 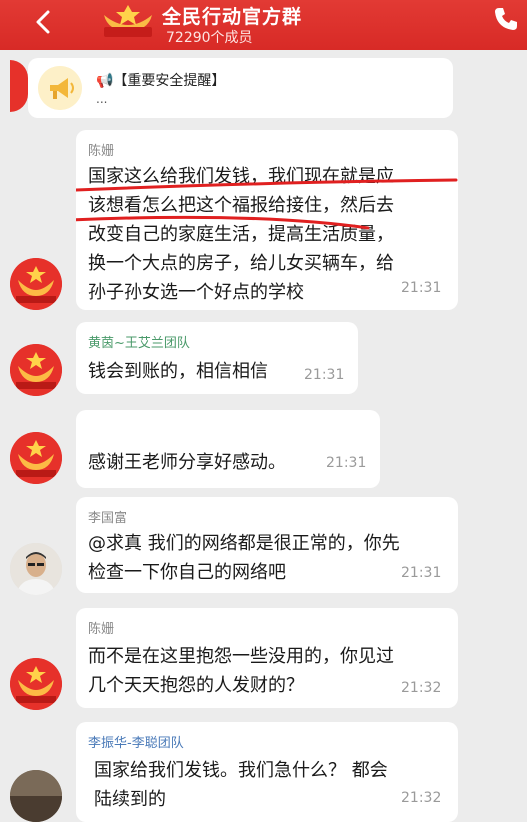 What do you see at coordinates (44, 22) in the screenshot?
I see `back-arrow-icon` at bounding box center [44, 22].